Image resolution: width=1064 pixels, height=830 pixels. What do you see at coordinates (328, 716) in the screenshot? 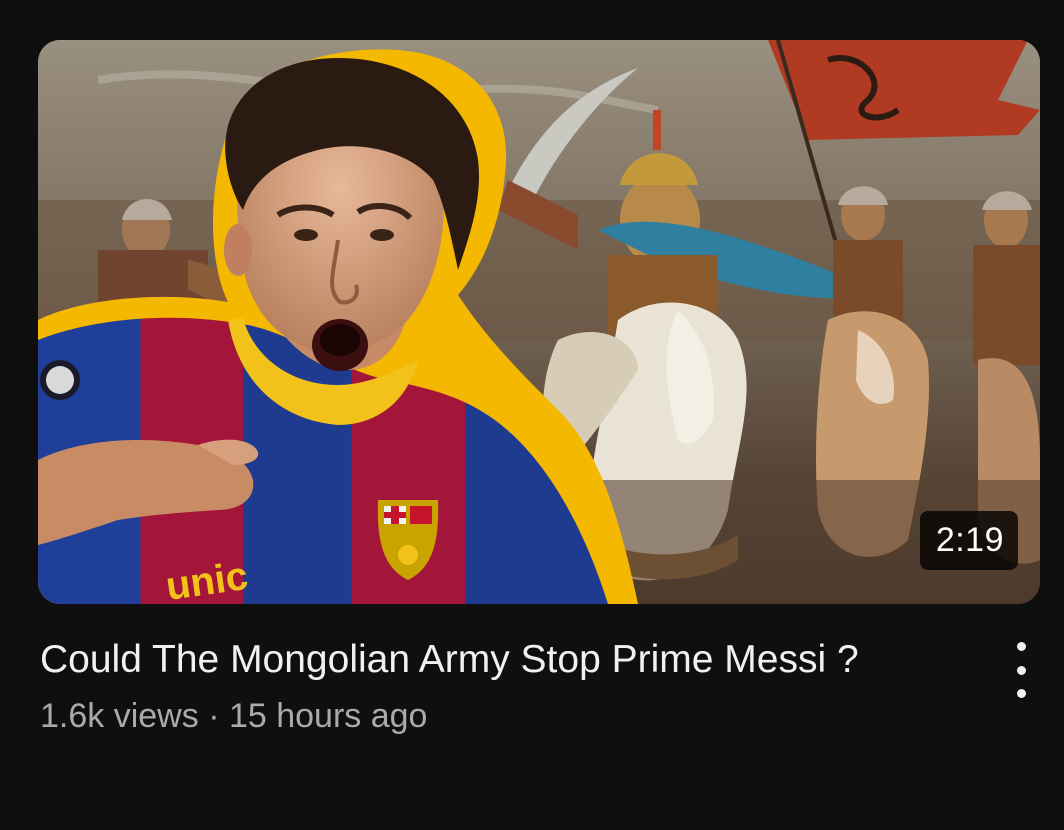
I see `upload-age: 15 hours ago` at bounding box center [328, 716].